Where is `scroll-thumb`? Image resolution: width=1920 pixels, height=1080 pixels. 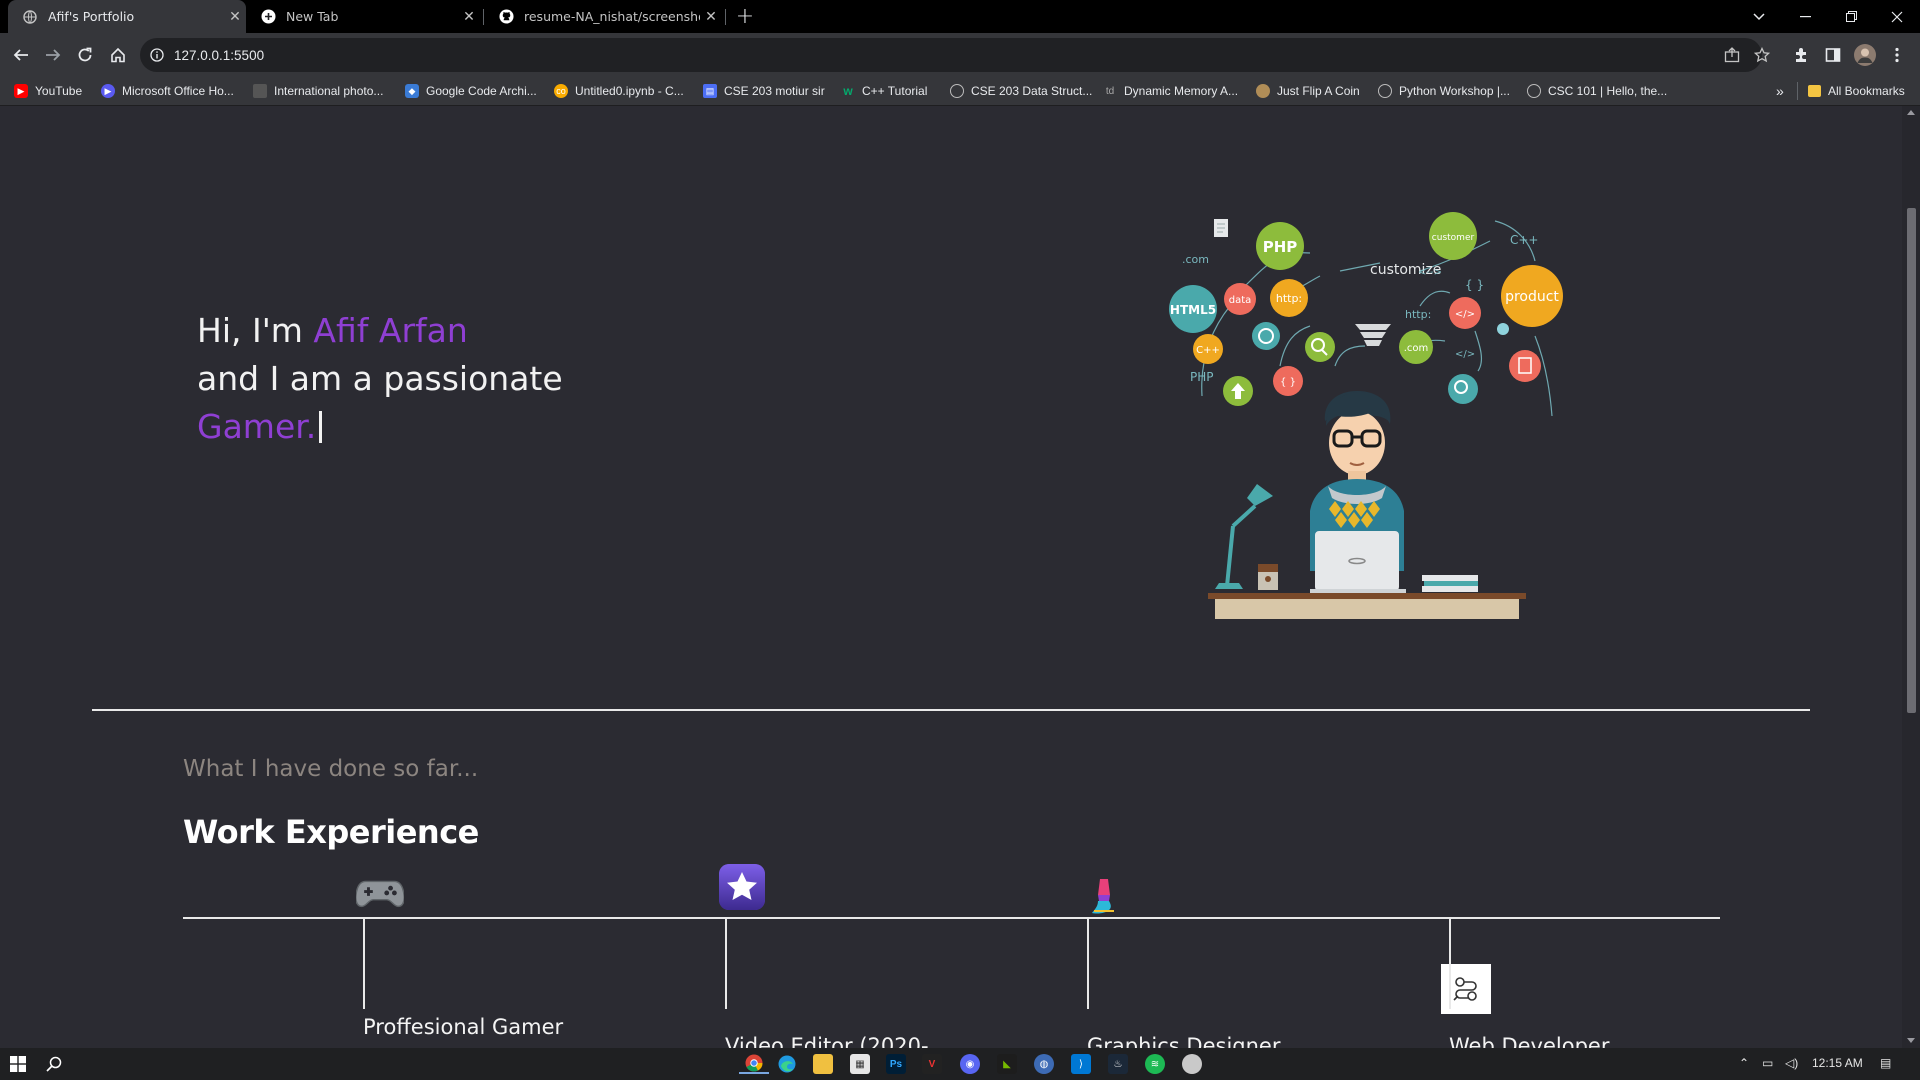
scroll-thumb is located at coordinates (1911, 460).